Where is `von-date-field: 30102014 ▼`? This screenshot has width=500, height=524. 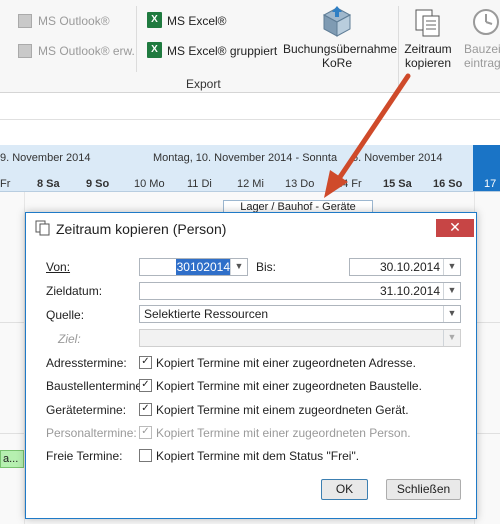
von-date-field: 30102014 ▼ is located at coordinates (193, 267).